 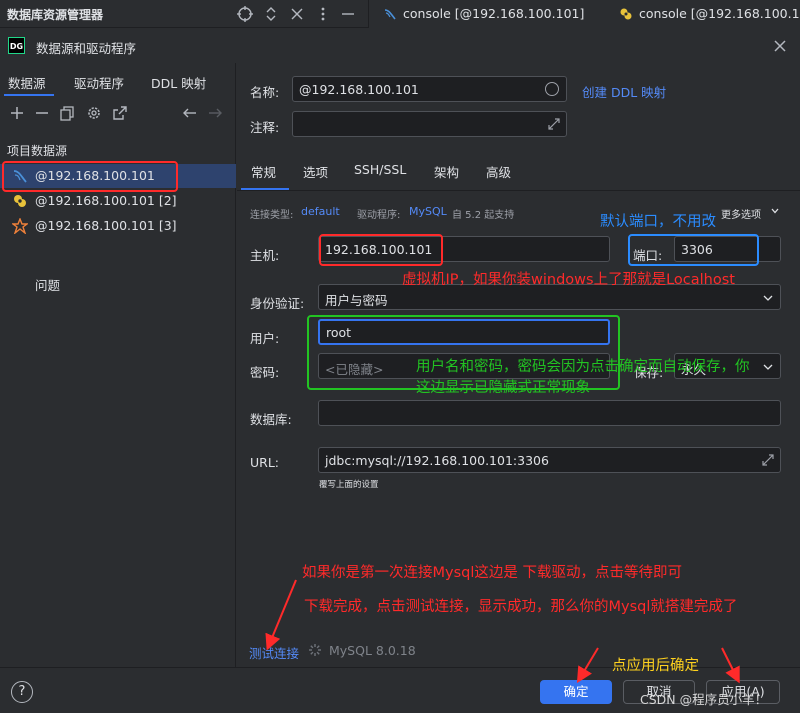 What do you see at coordinates (730, 665) in the screenshot?
I see `annotation-arrow-apply` at bounding box center [730, 665].